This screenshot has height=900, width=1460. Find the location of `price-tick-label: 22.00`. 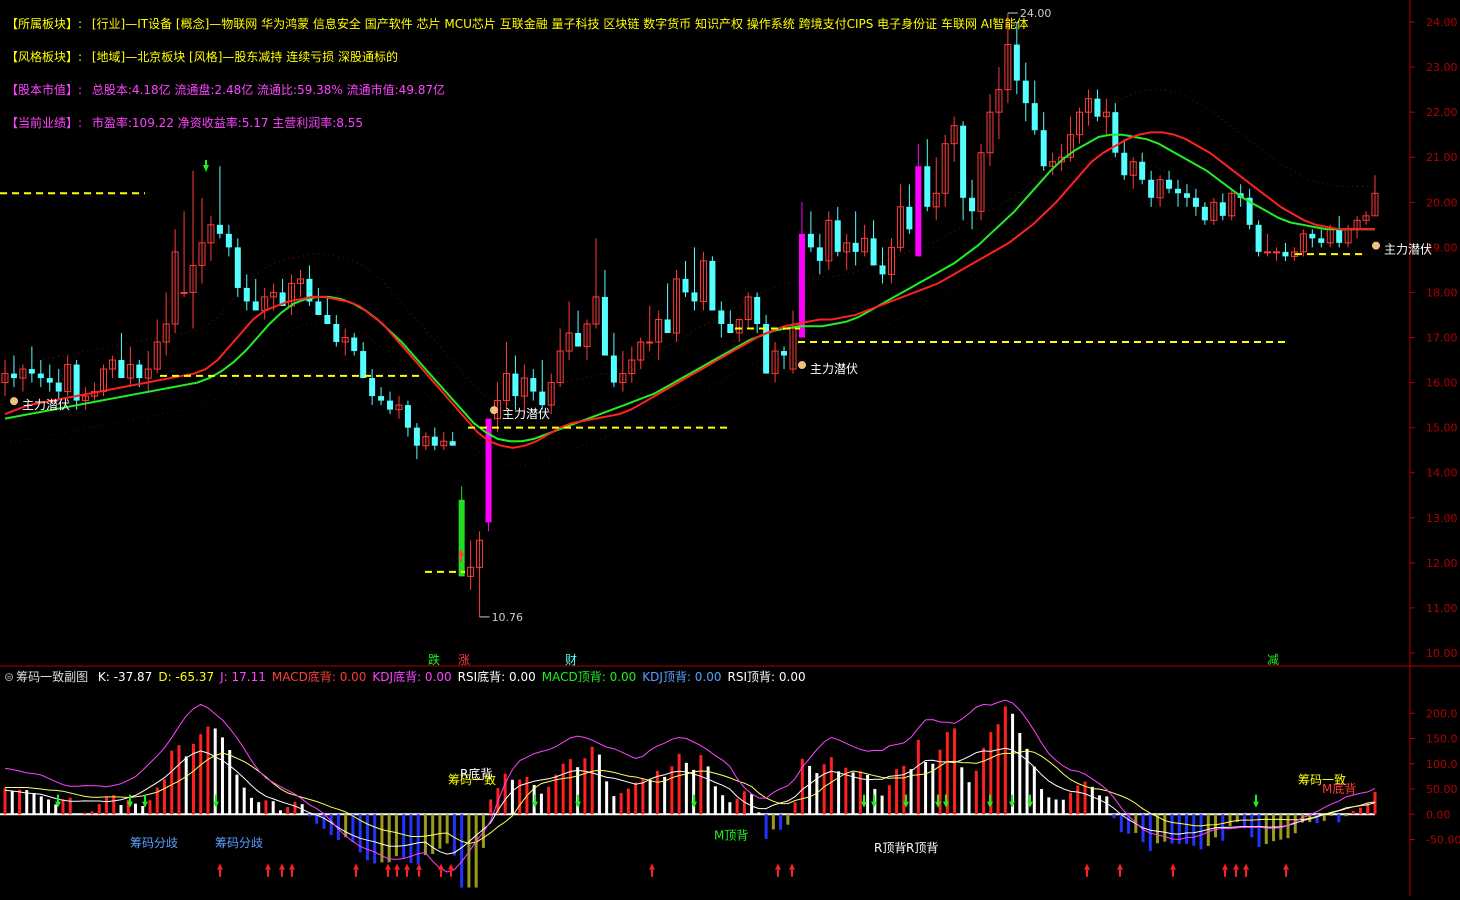

price-tick-label: 22.00 is located at coordinates (1442, 112).